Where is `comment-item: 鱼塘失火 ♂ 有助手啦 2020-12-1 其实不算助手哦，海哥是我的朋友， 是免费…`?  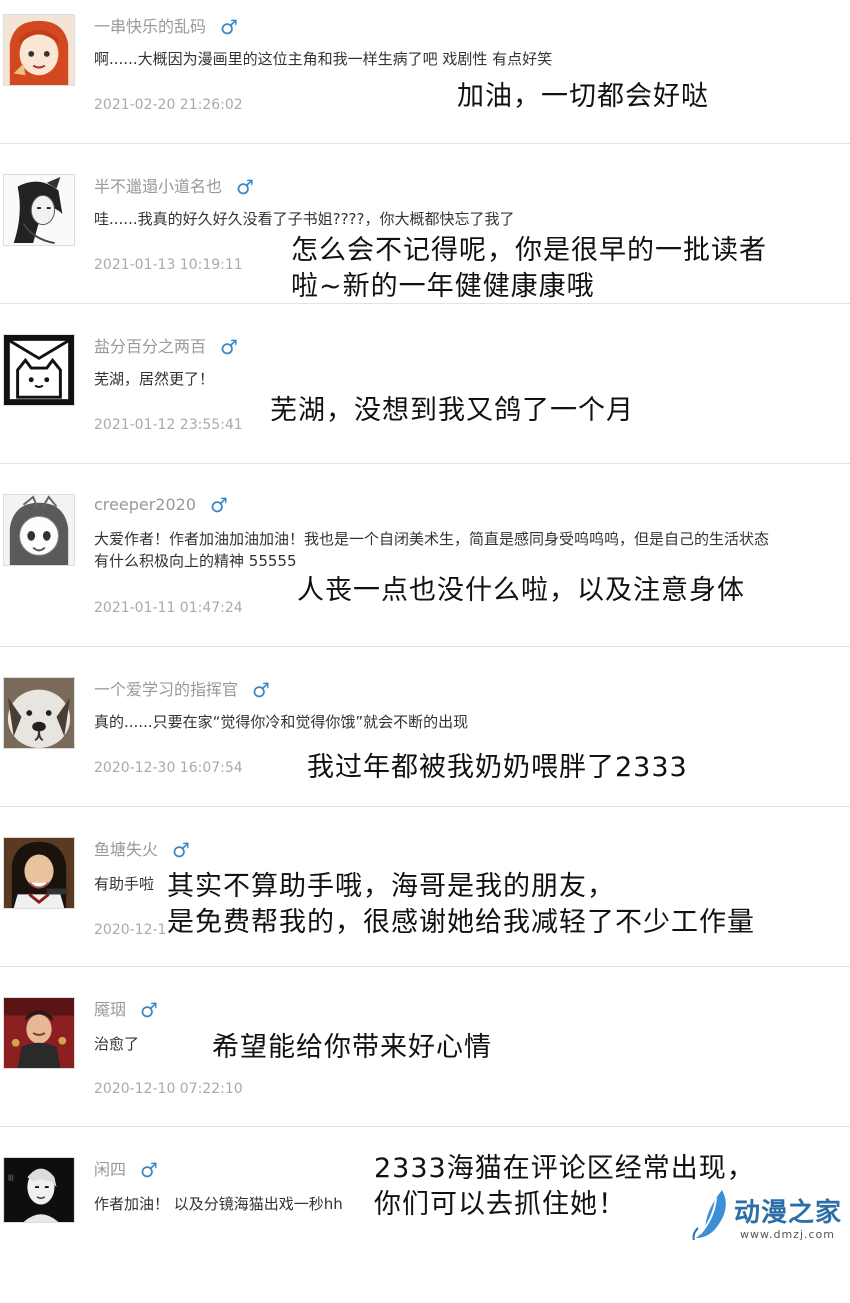 comment-item: 鱼塘失火 ♂ 有助手啦 2020-12-1 其实不算助手哦，海哥是我的朋友， 是免费… is located at coordinates (425, 903).